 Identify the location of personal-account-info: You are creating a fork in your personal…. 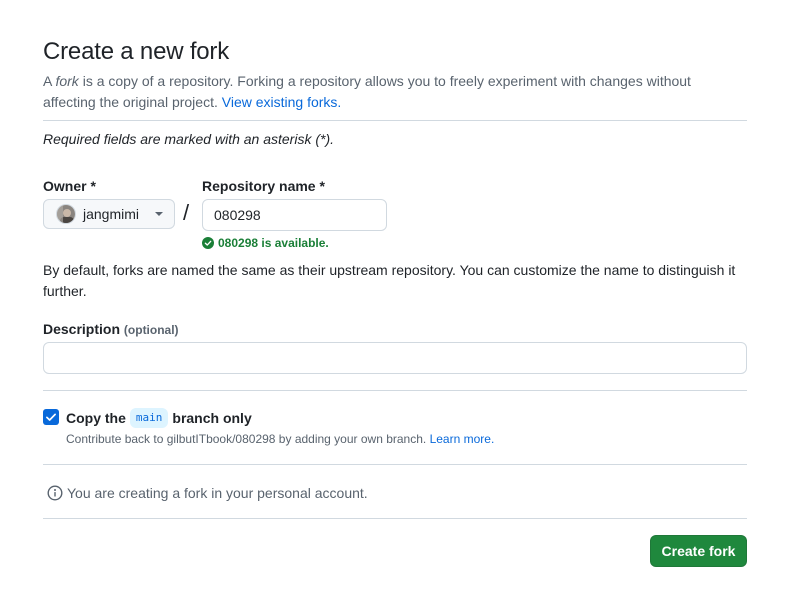
(207, 493).